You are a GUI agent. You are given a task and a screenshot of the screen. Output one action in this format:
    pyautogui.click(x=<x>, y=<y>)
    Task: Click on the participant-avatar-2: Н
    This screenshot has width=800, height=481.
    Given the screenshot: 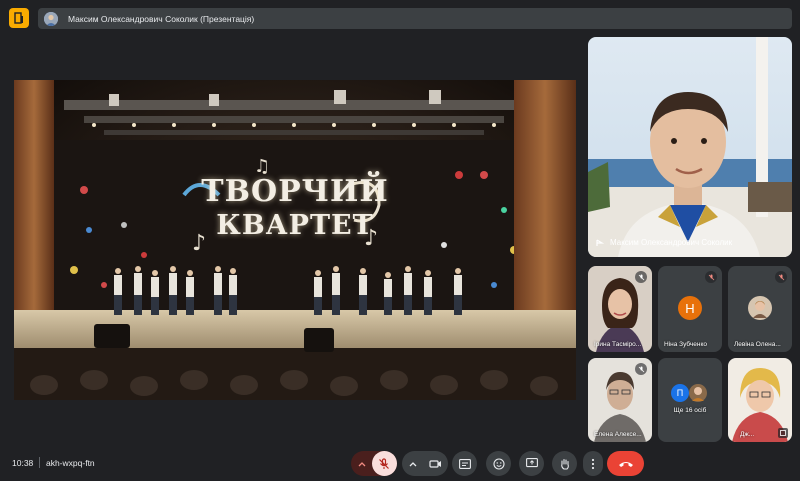 What is the action you would take?
    pyautogui.click(x=690, y=308)
    